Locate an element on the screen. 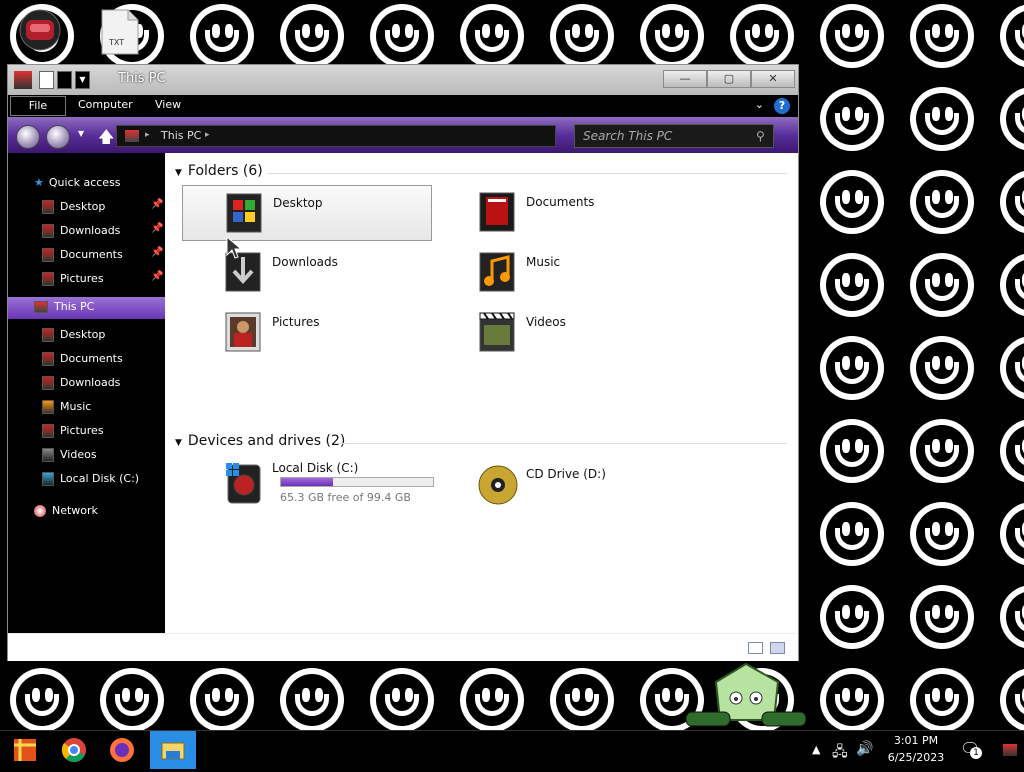 This screenshot has height=772, width=1024. txt-label: TXT is located at coordinates (117, 42).